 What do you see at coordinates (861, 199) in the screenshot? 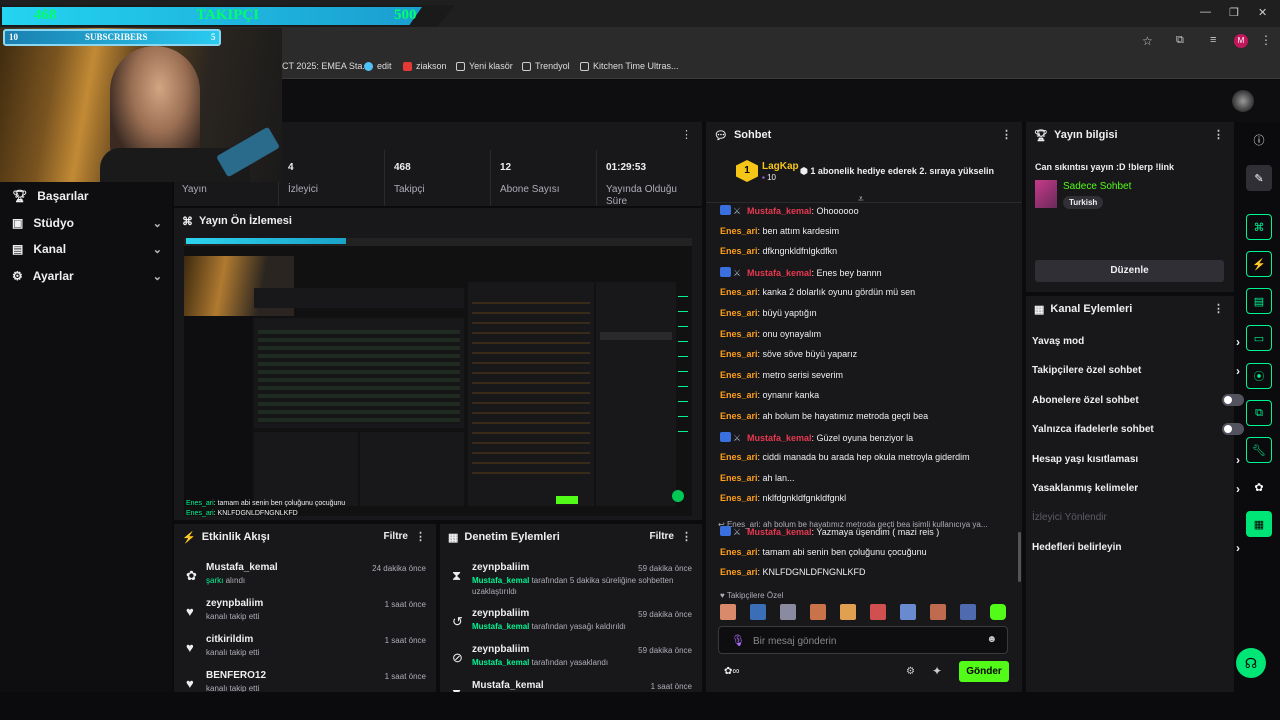
I see `collapse-icon: ⩡` at bounding box center [861, 199].